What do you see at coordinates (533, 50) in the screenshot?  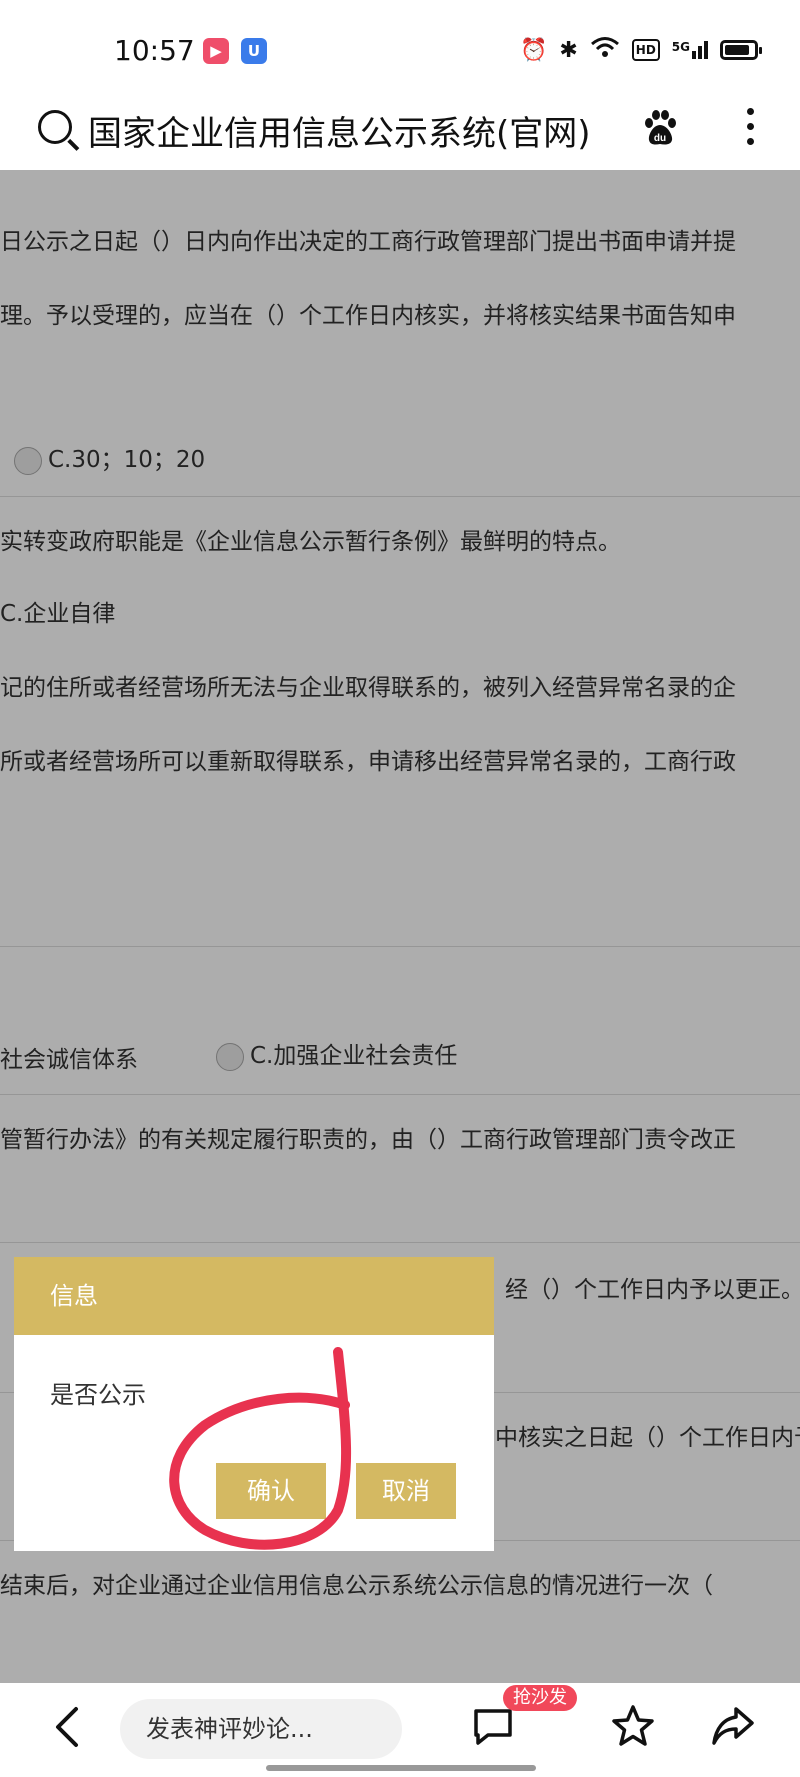 I see `alarm-icon: ⏰` at bounding box center [533, 50].